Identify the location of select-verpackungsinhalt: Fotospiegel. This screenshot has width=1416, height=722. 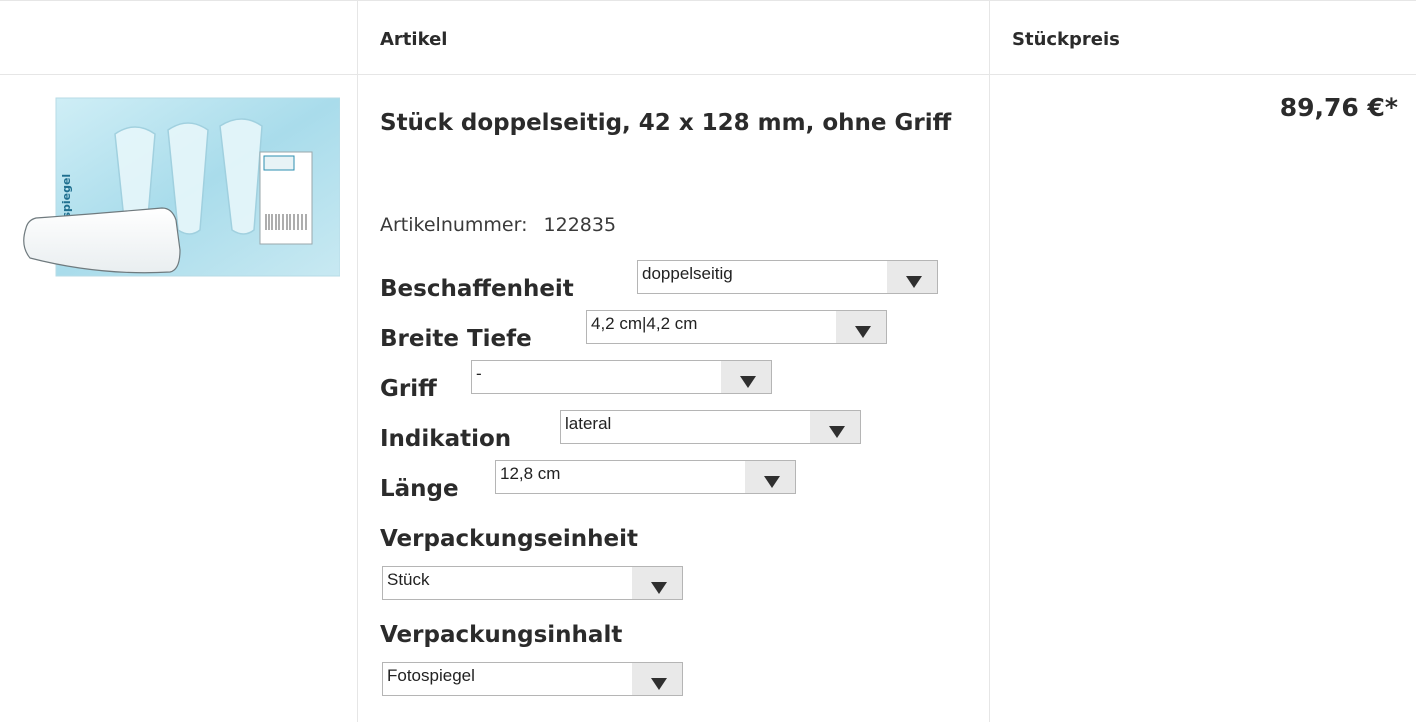
(532, 679).